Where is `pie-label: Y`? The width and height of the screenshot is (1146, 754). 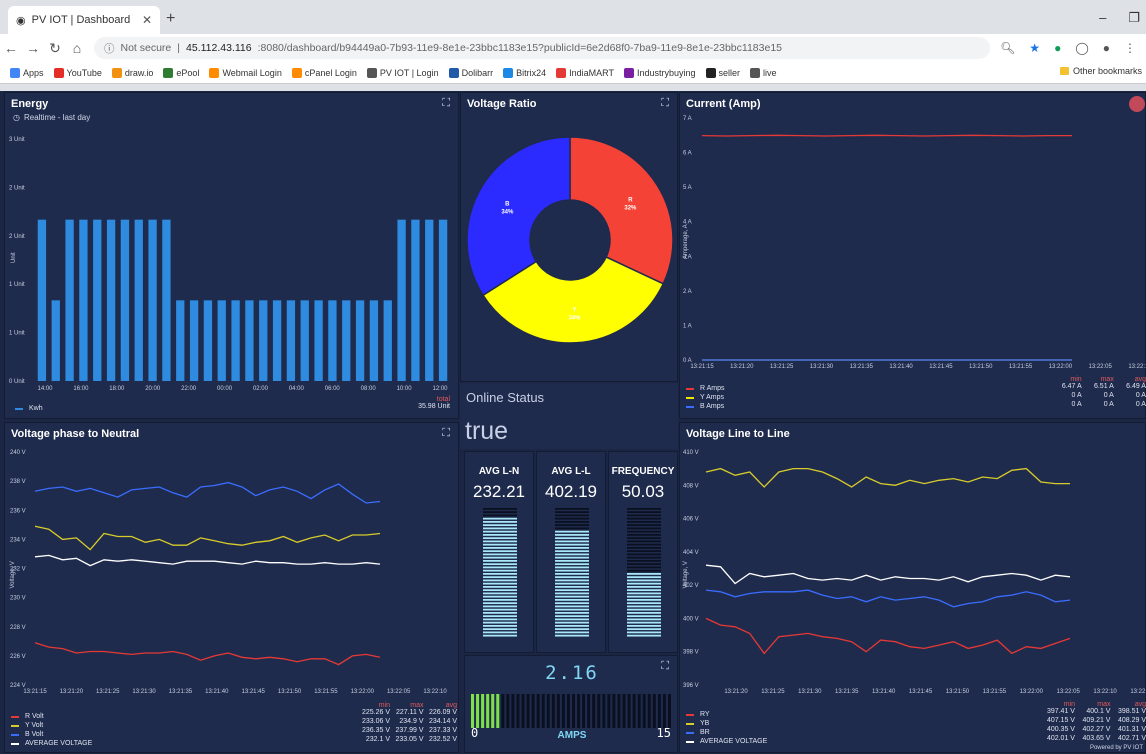 pie-label: Y is located at coordinates (574, 310).